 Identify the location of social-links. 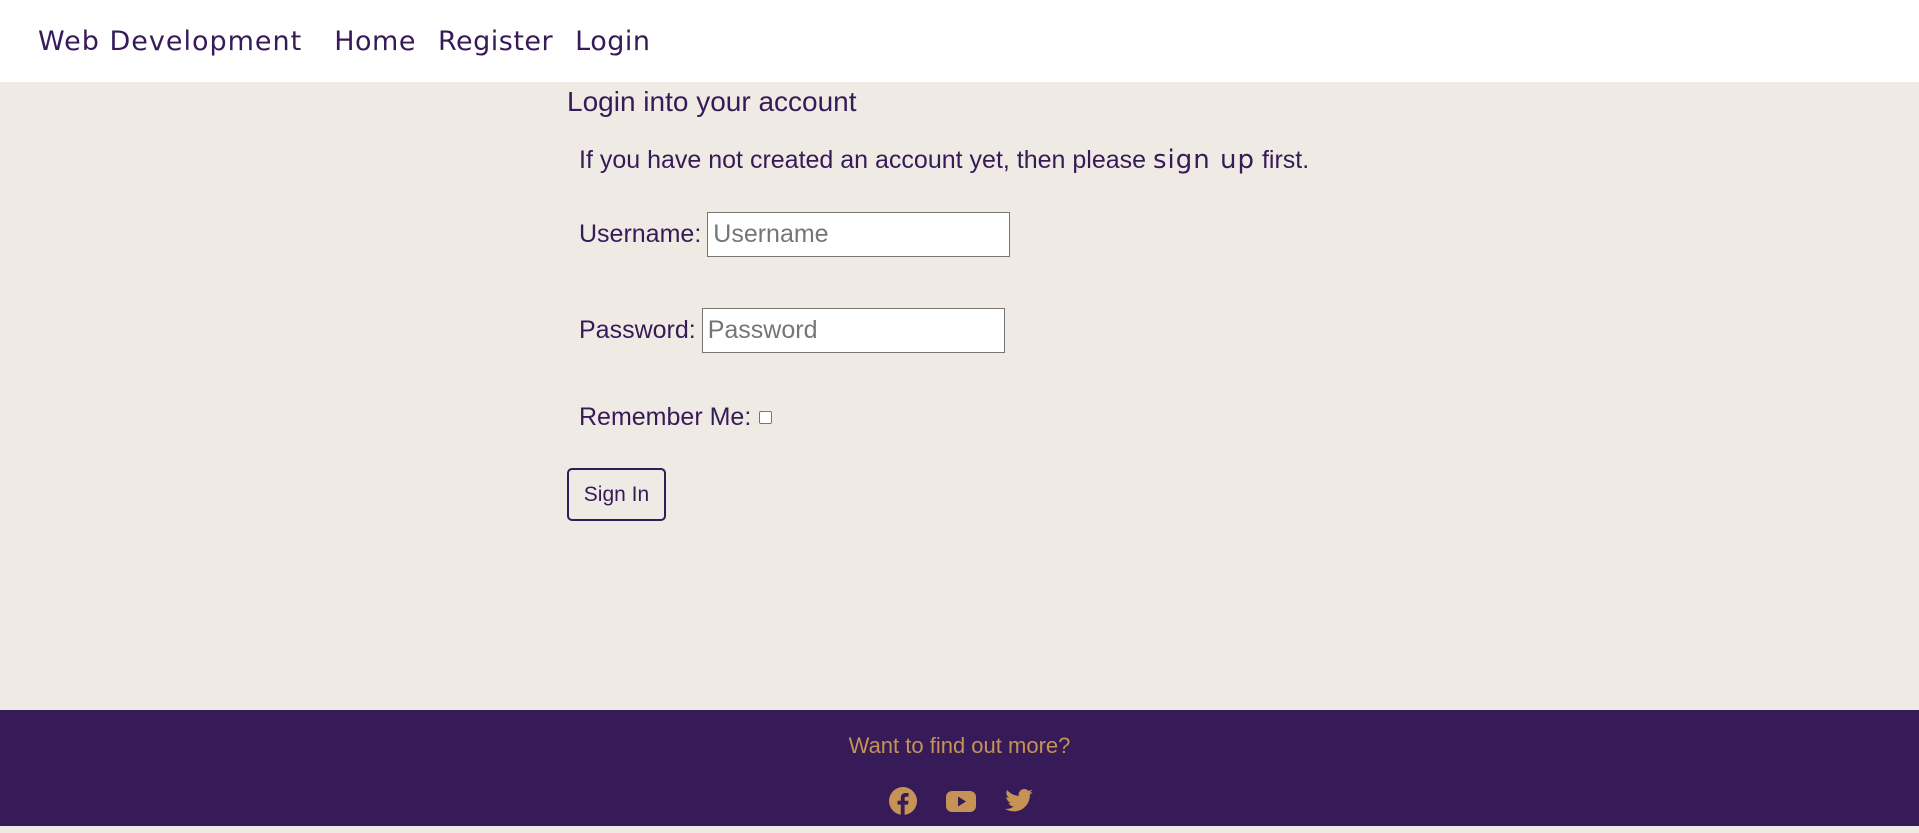
(960, 801).